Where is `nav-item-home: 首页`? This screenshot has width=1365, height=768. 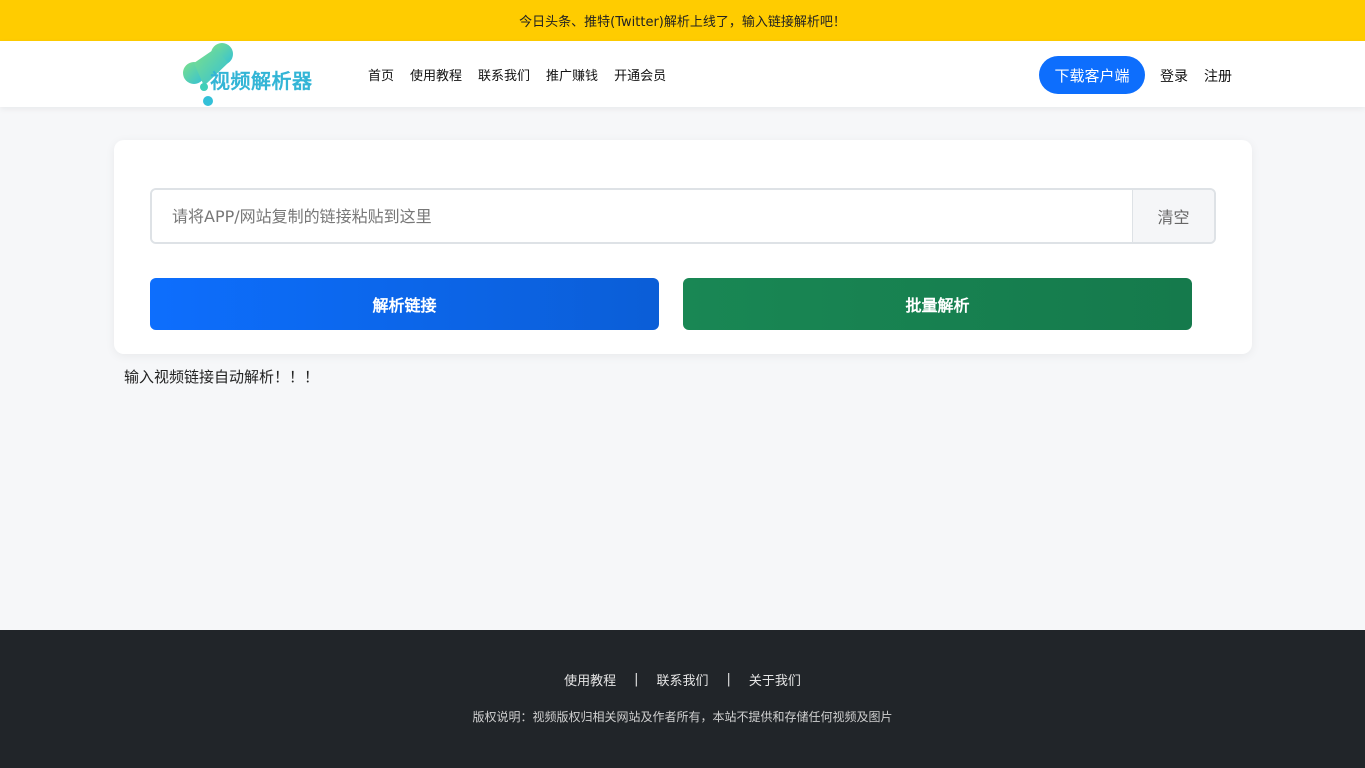
nav-item-home: 首页 is located at coordinates (381, 74).